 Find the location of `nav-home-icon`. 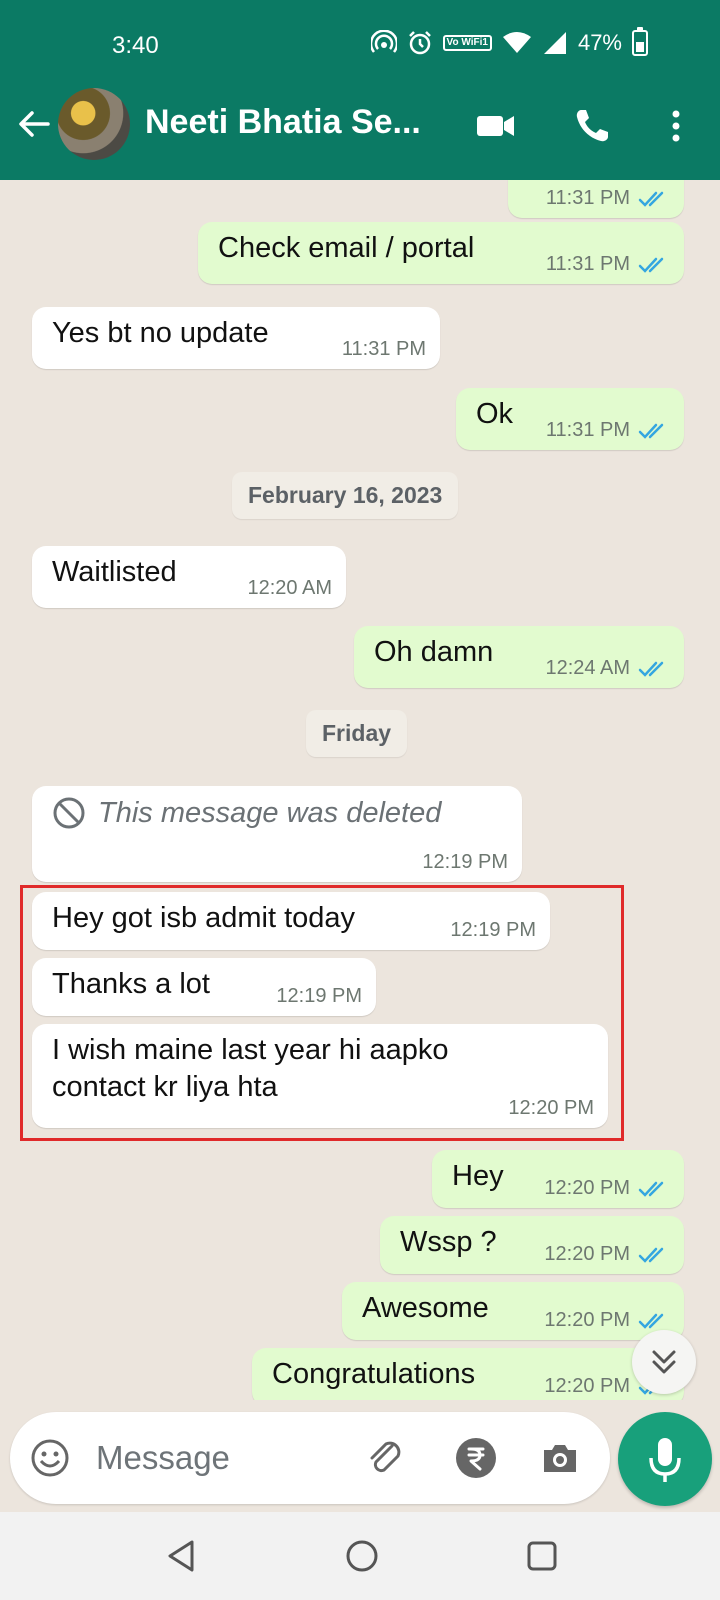

nav-home-icon is located at coordinates (362, 1556).